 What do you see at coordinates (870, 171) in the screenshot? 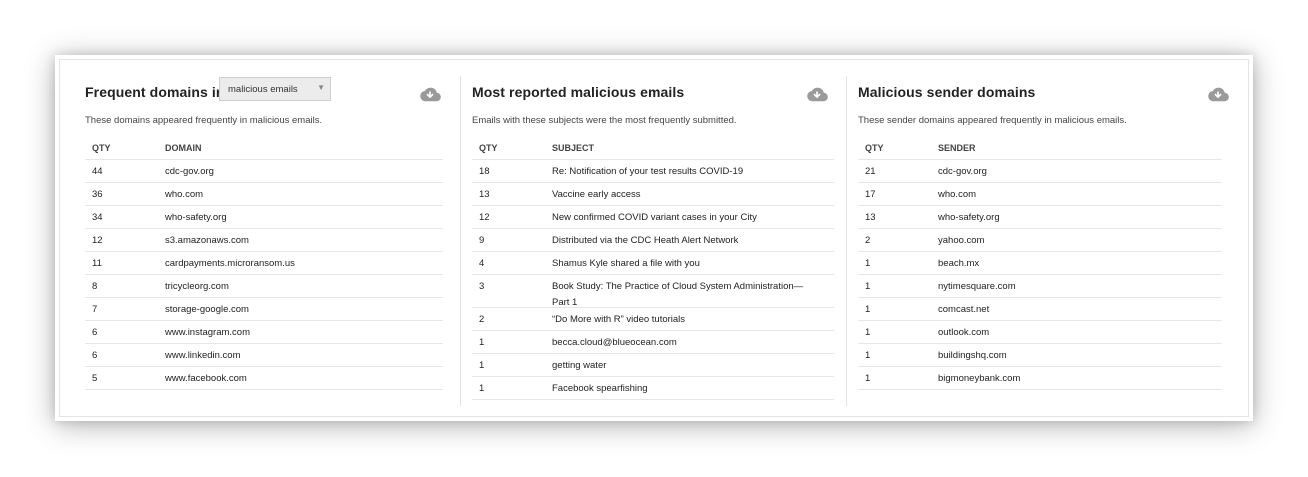
I see `qty-cell: 21` at bounding box center [870, 171].